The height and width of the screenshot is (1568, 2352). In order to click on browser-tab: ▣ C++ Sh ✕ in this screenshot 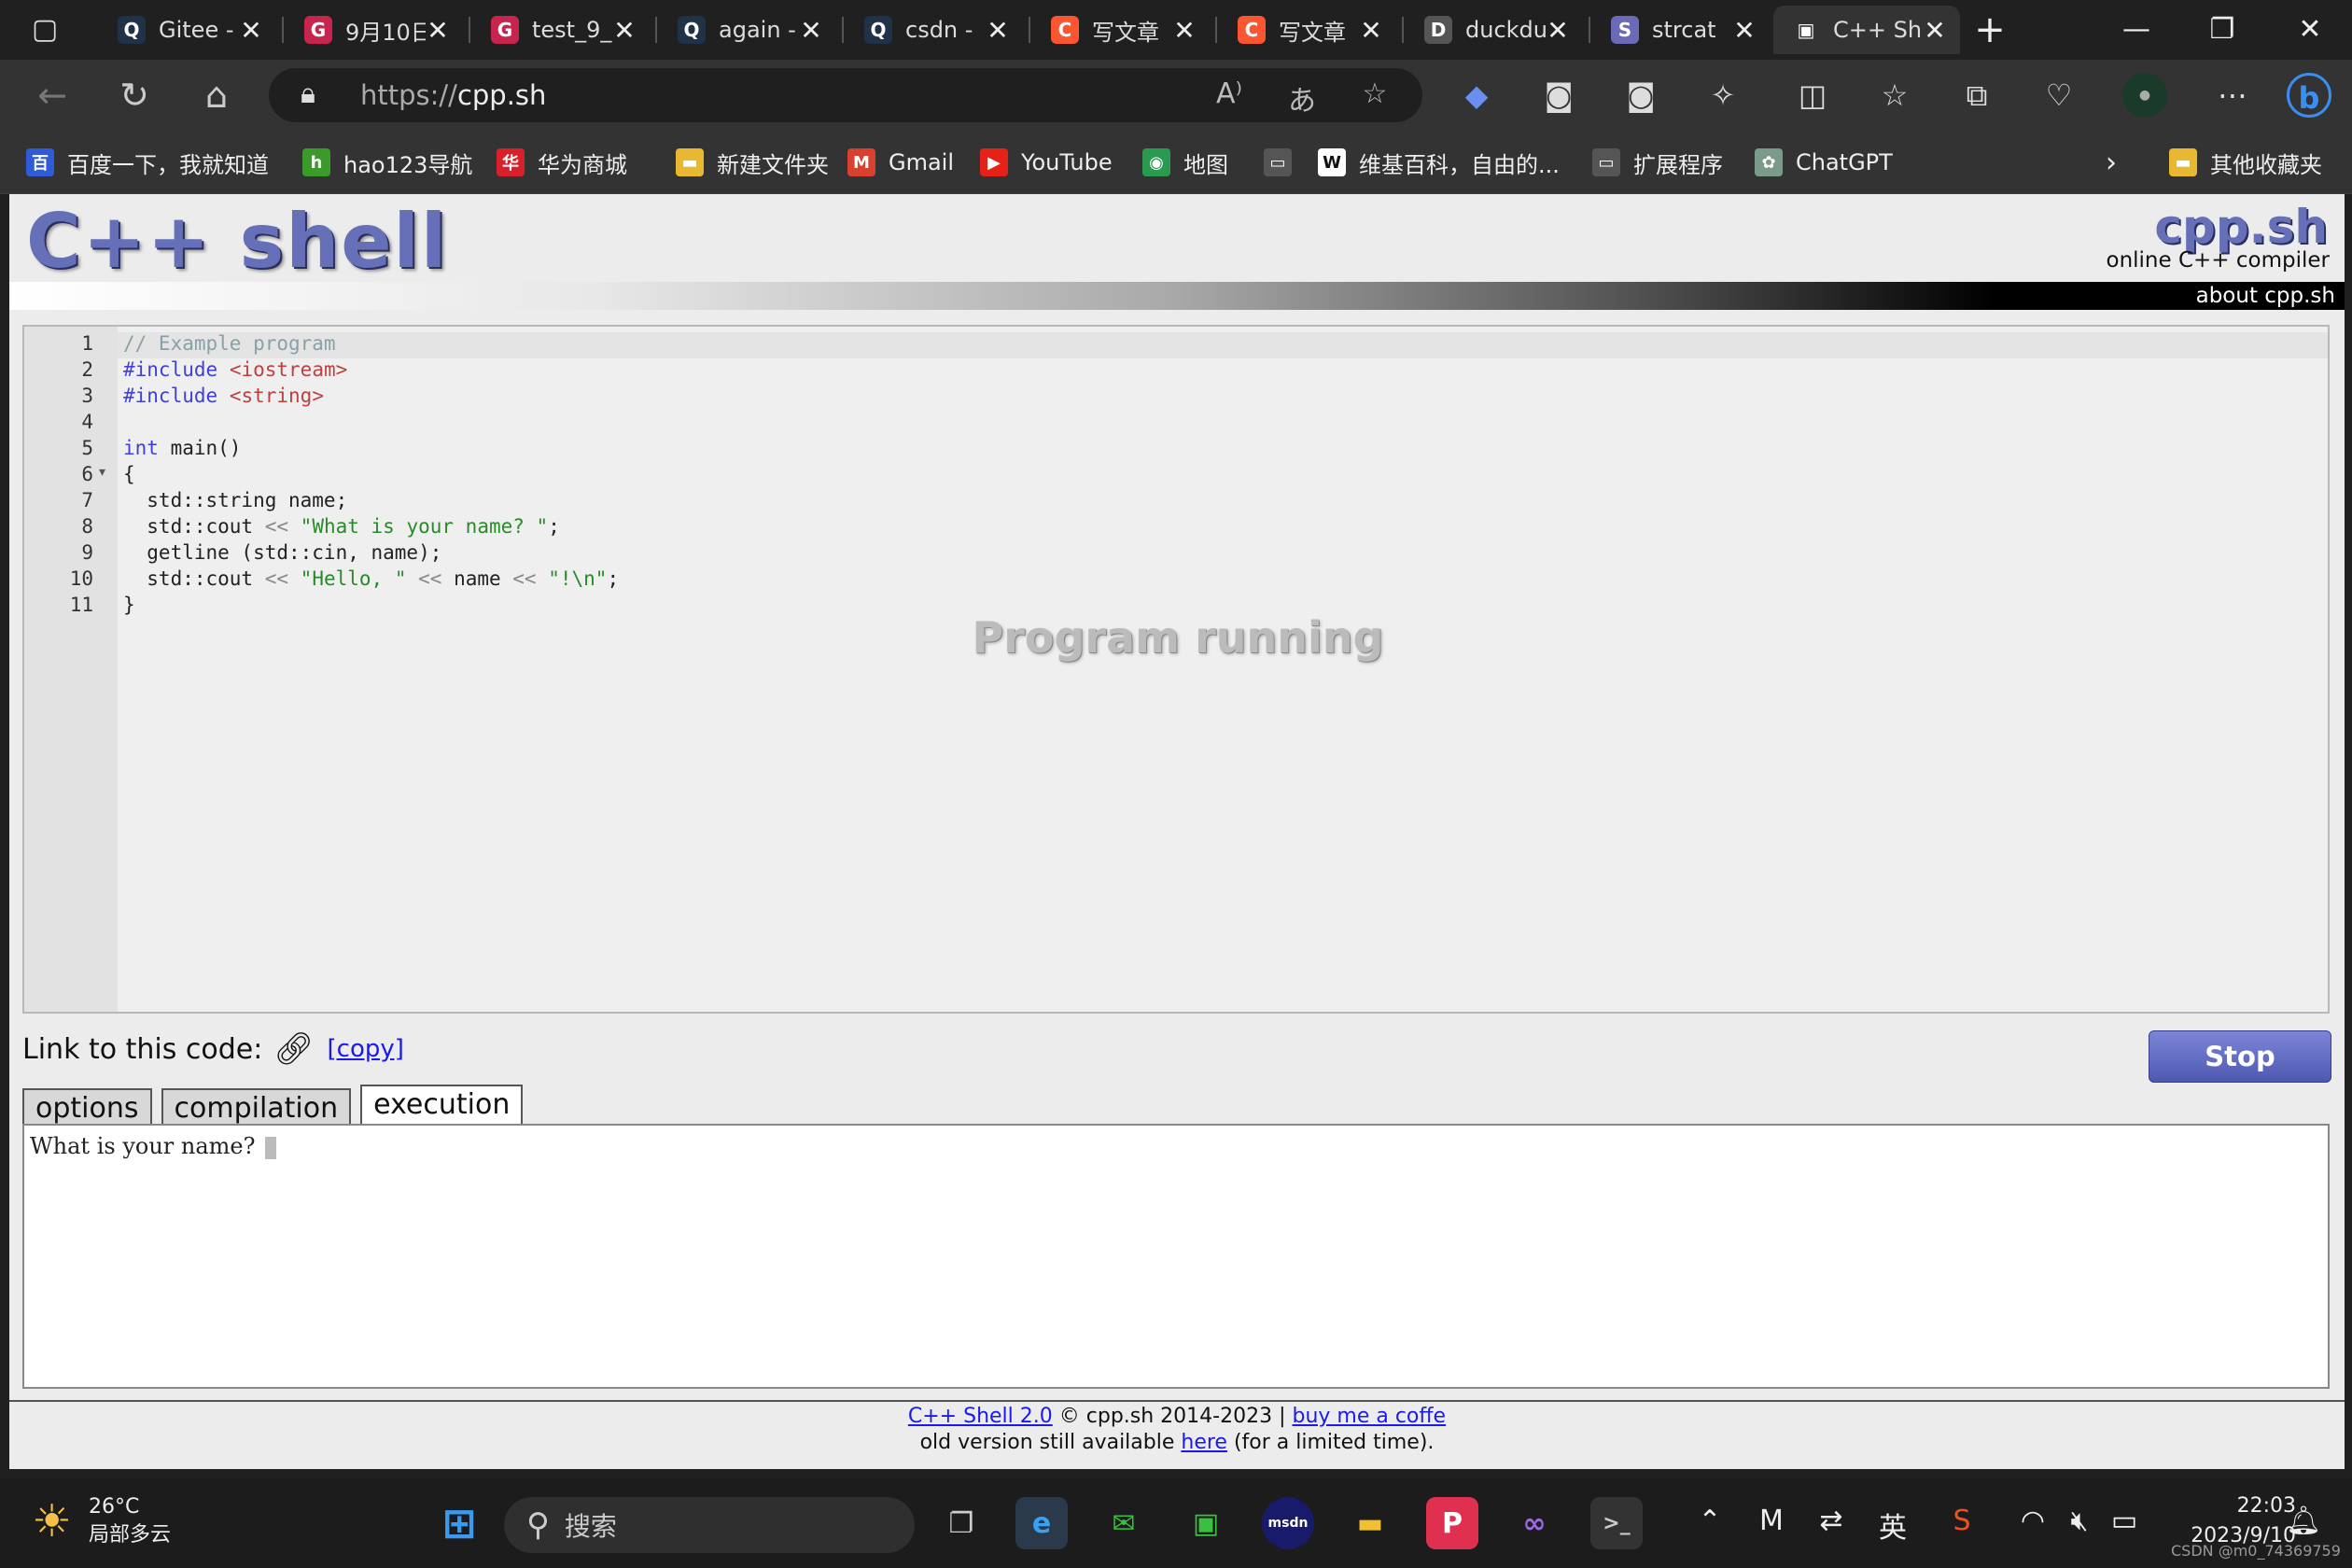, I will do `click(1866, 30)`.